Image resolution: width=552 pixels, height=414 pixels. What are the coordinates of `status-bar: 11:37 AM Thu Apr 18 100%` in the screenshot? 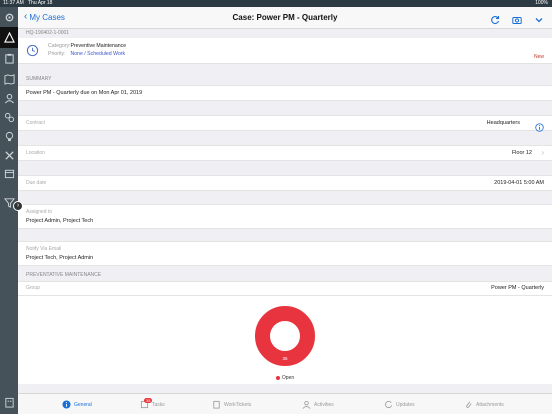 It's located at (276, 3).